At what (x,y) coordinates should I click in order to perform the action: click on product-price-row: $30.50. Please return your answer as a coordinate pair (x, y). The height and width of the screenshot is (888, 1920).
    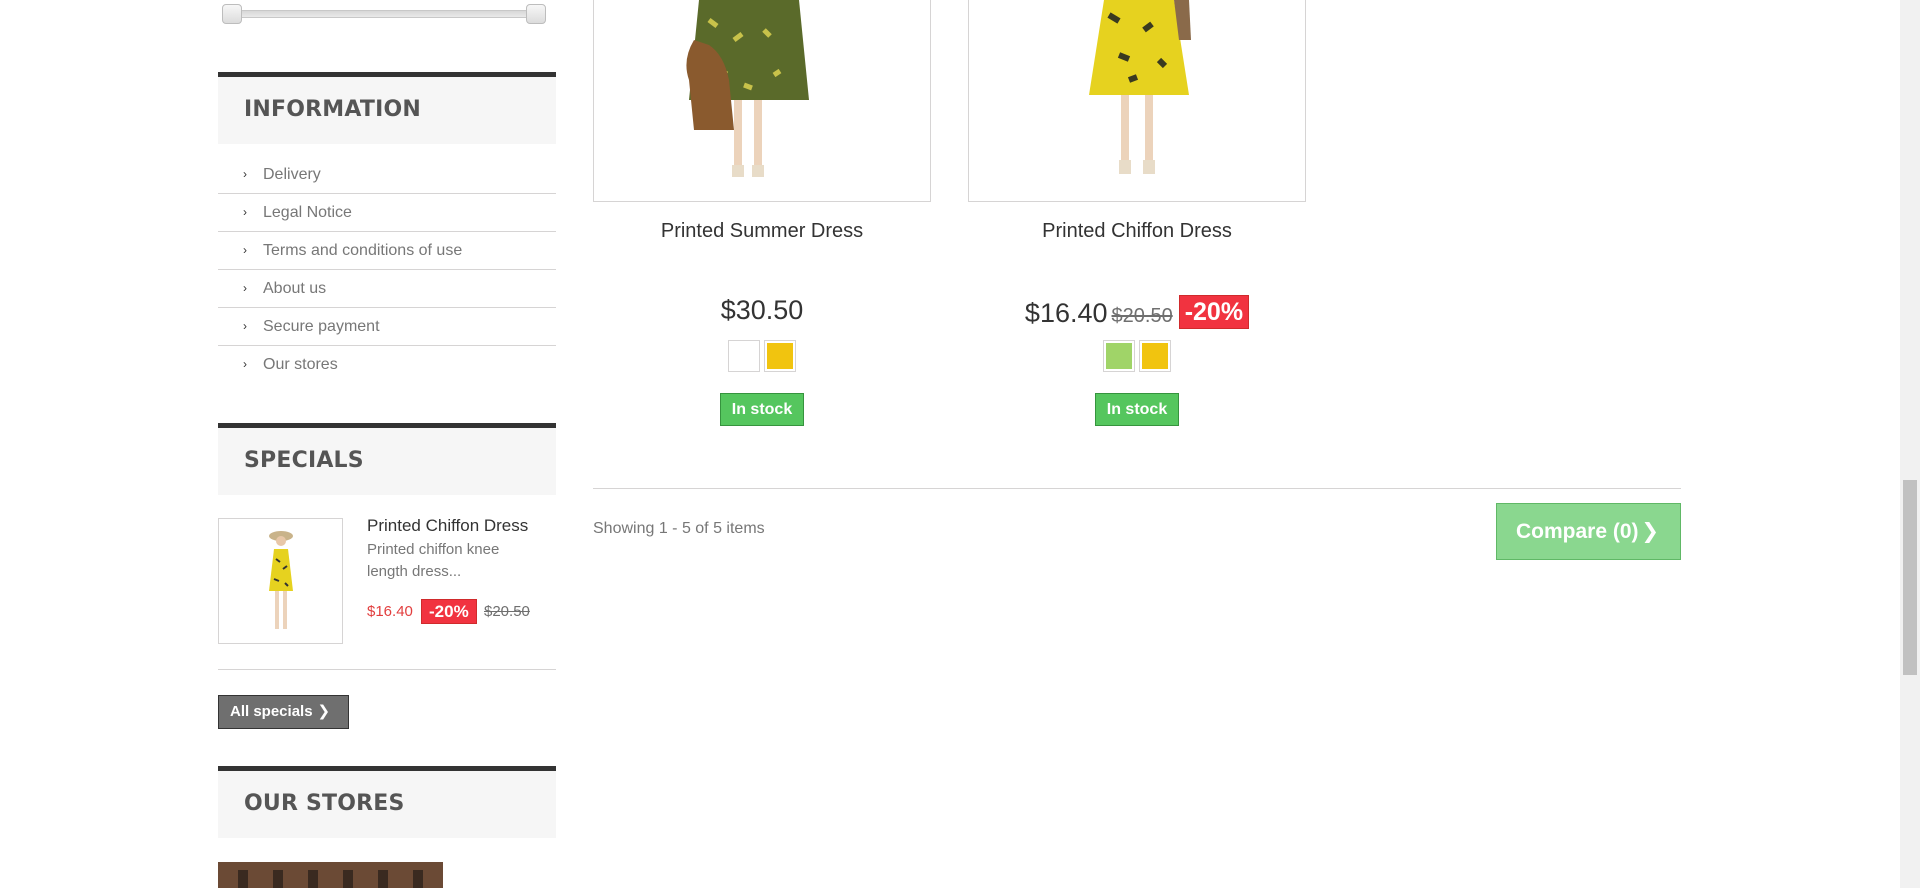
    Looking at the image, I should click on (762, 310).